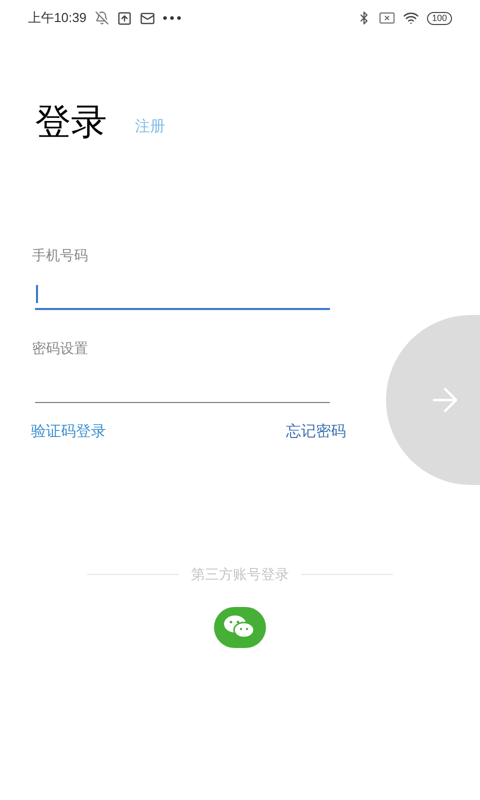  What do you see at coordinates (68, 432) in the screenshot?
I see `sms-login-link: 验证码登录` at bounding box center [68, 432].